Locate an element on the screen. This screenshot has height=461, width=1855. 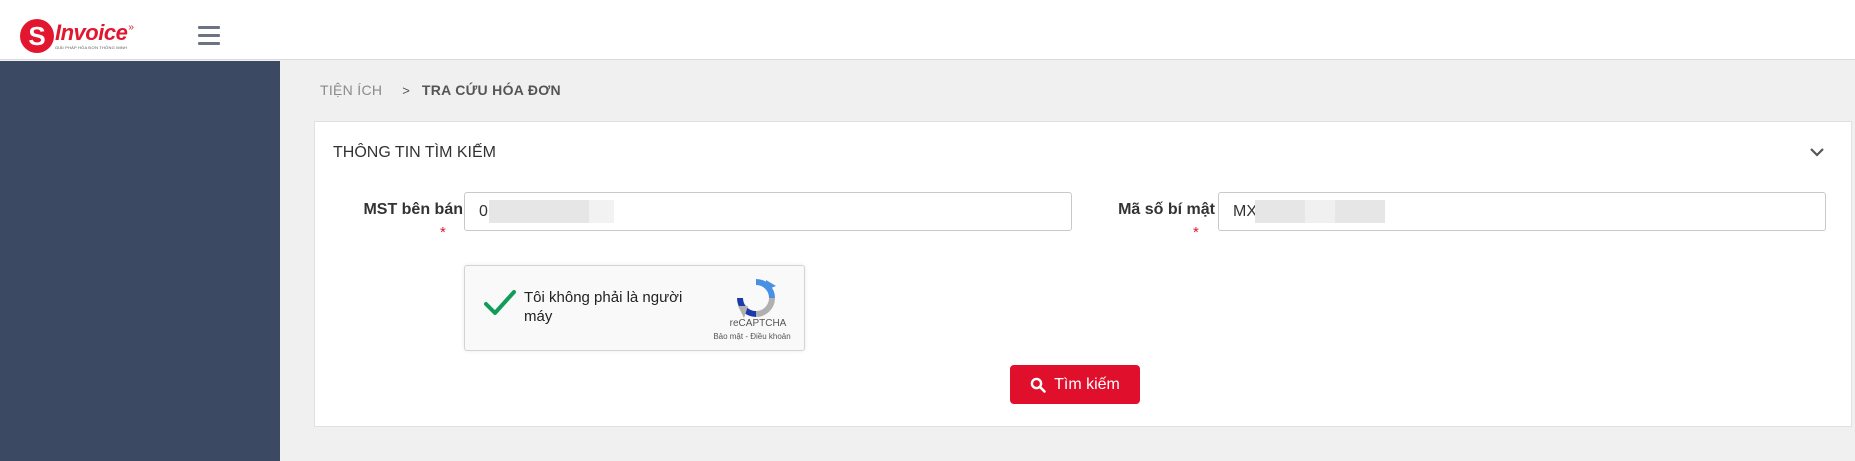
logo-word: Invoice is located at coordinates (91, 32).